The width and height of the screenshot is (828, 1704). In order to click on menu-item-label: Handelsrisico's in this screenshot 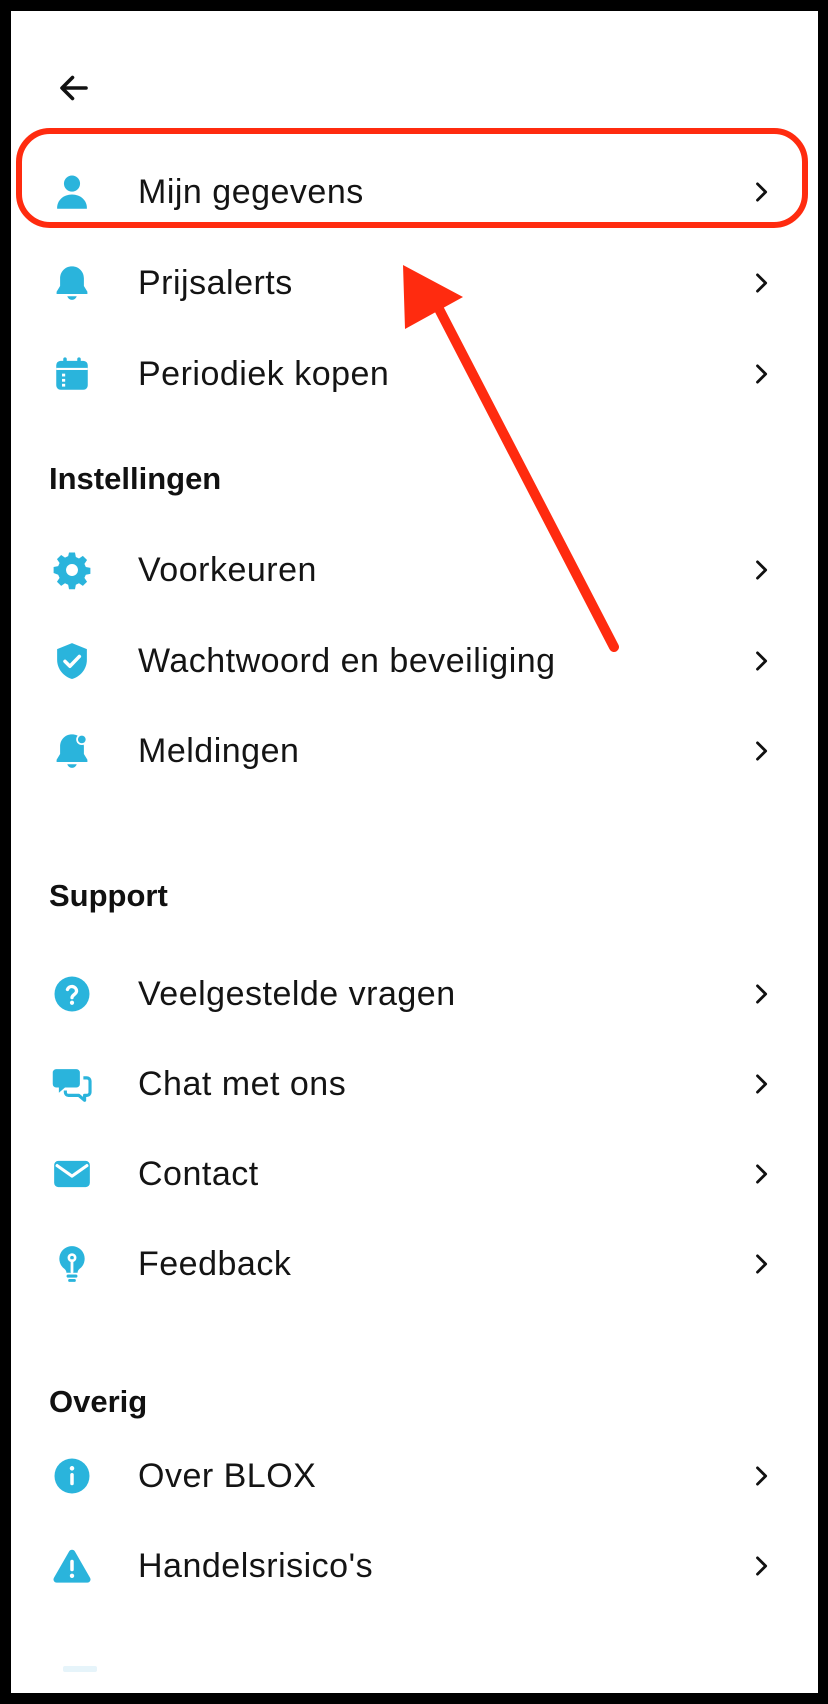, I will do `click(256, 1566)`.